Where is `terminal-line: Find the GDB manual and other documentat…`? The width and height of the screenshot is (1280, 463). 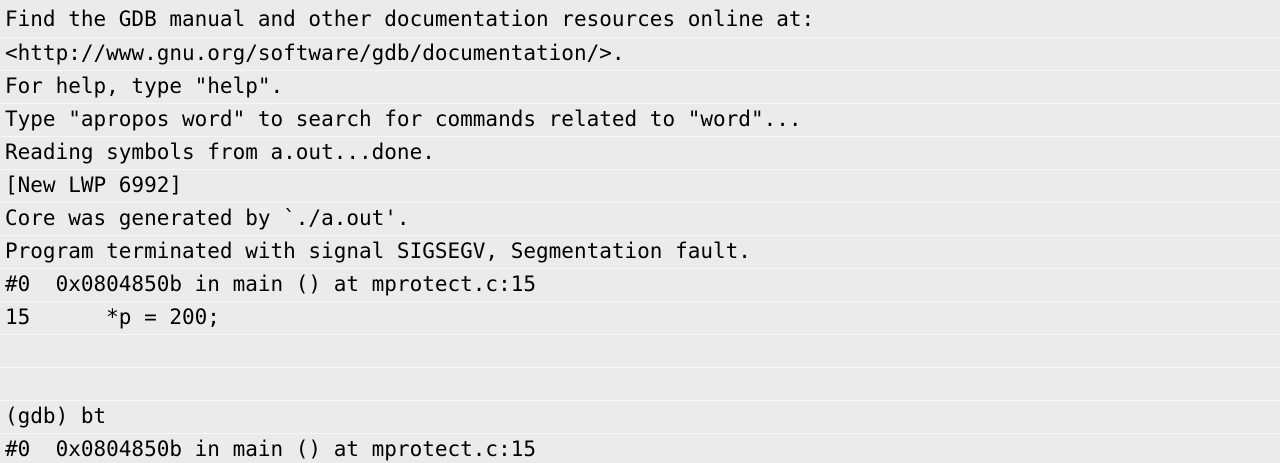
terminal-line: Find the GDB manual and other documentat… is located at coordinates (410, 19).